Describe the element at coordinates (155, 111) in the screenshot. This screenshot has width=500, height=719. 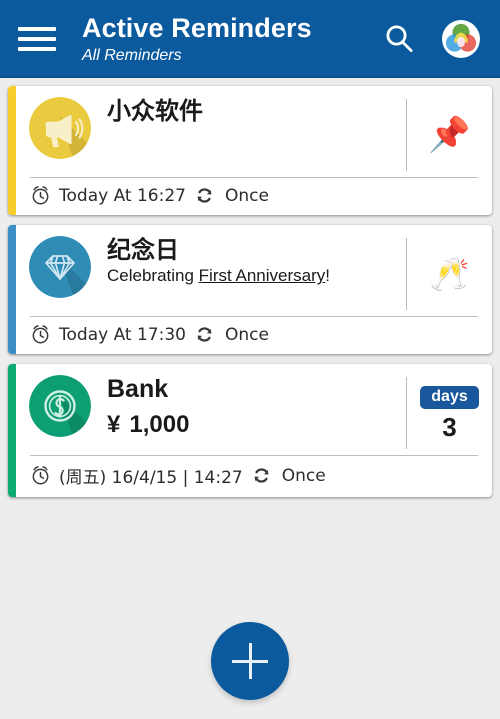
I see `reminder-title: 小众软件` at that location.